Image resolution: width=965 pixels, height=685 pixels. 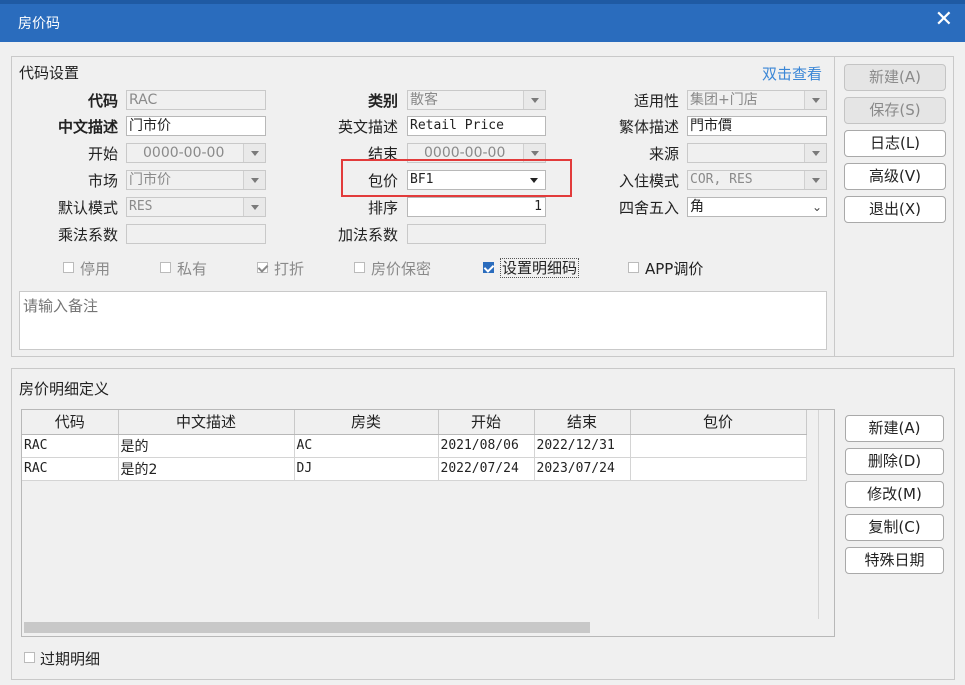 What do you see at coordinates (648, 127) in the screenshot?
I see `tc-desc-label: 繁体描述` at bounding box center [648, 127].